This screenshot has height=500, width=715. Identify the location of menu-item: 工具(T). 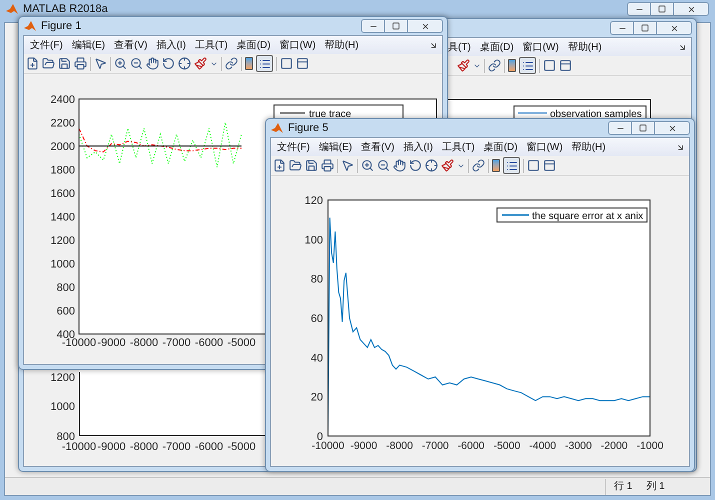
(211, 45).